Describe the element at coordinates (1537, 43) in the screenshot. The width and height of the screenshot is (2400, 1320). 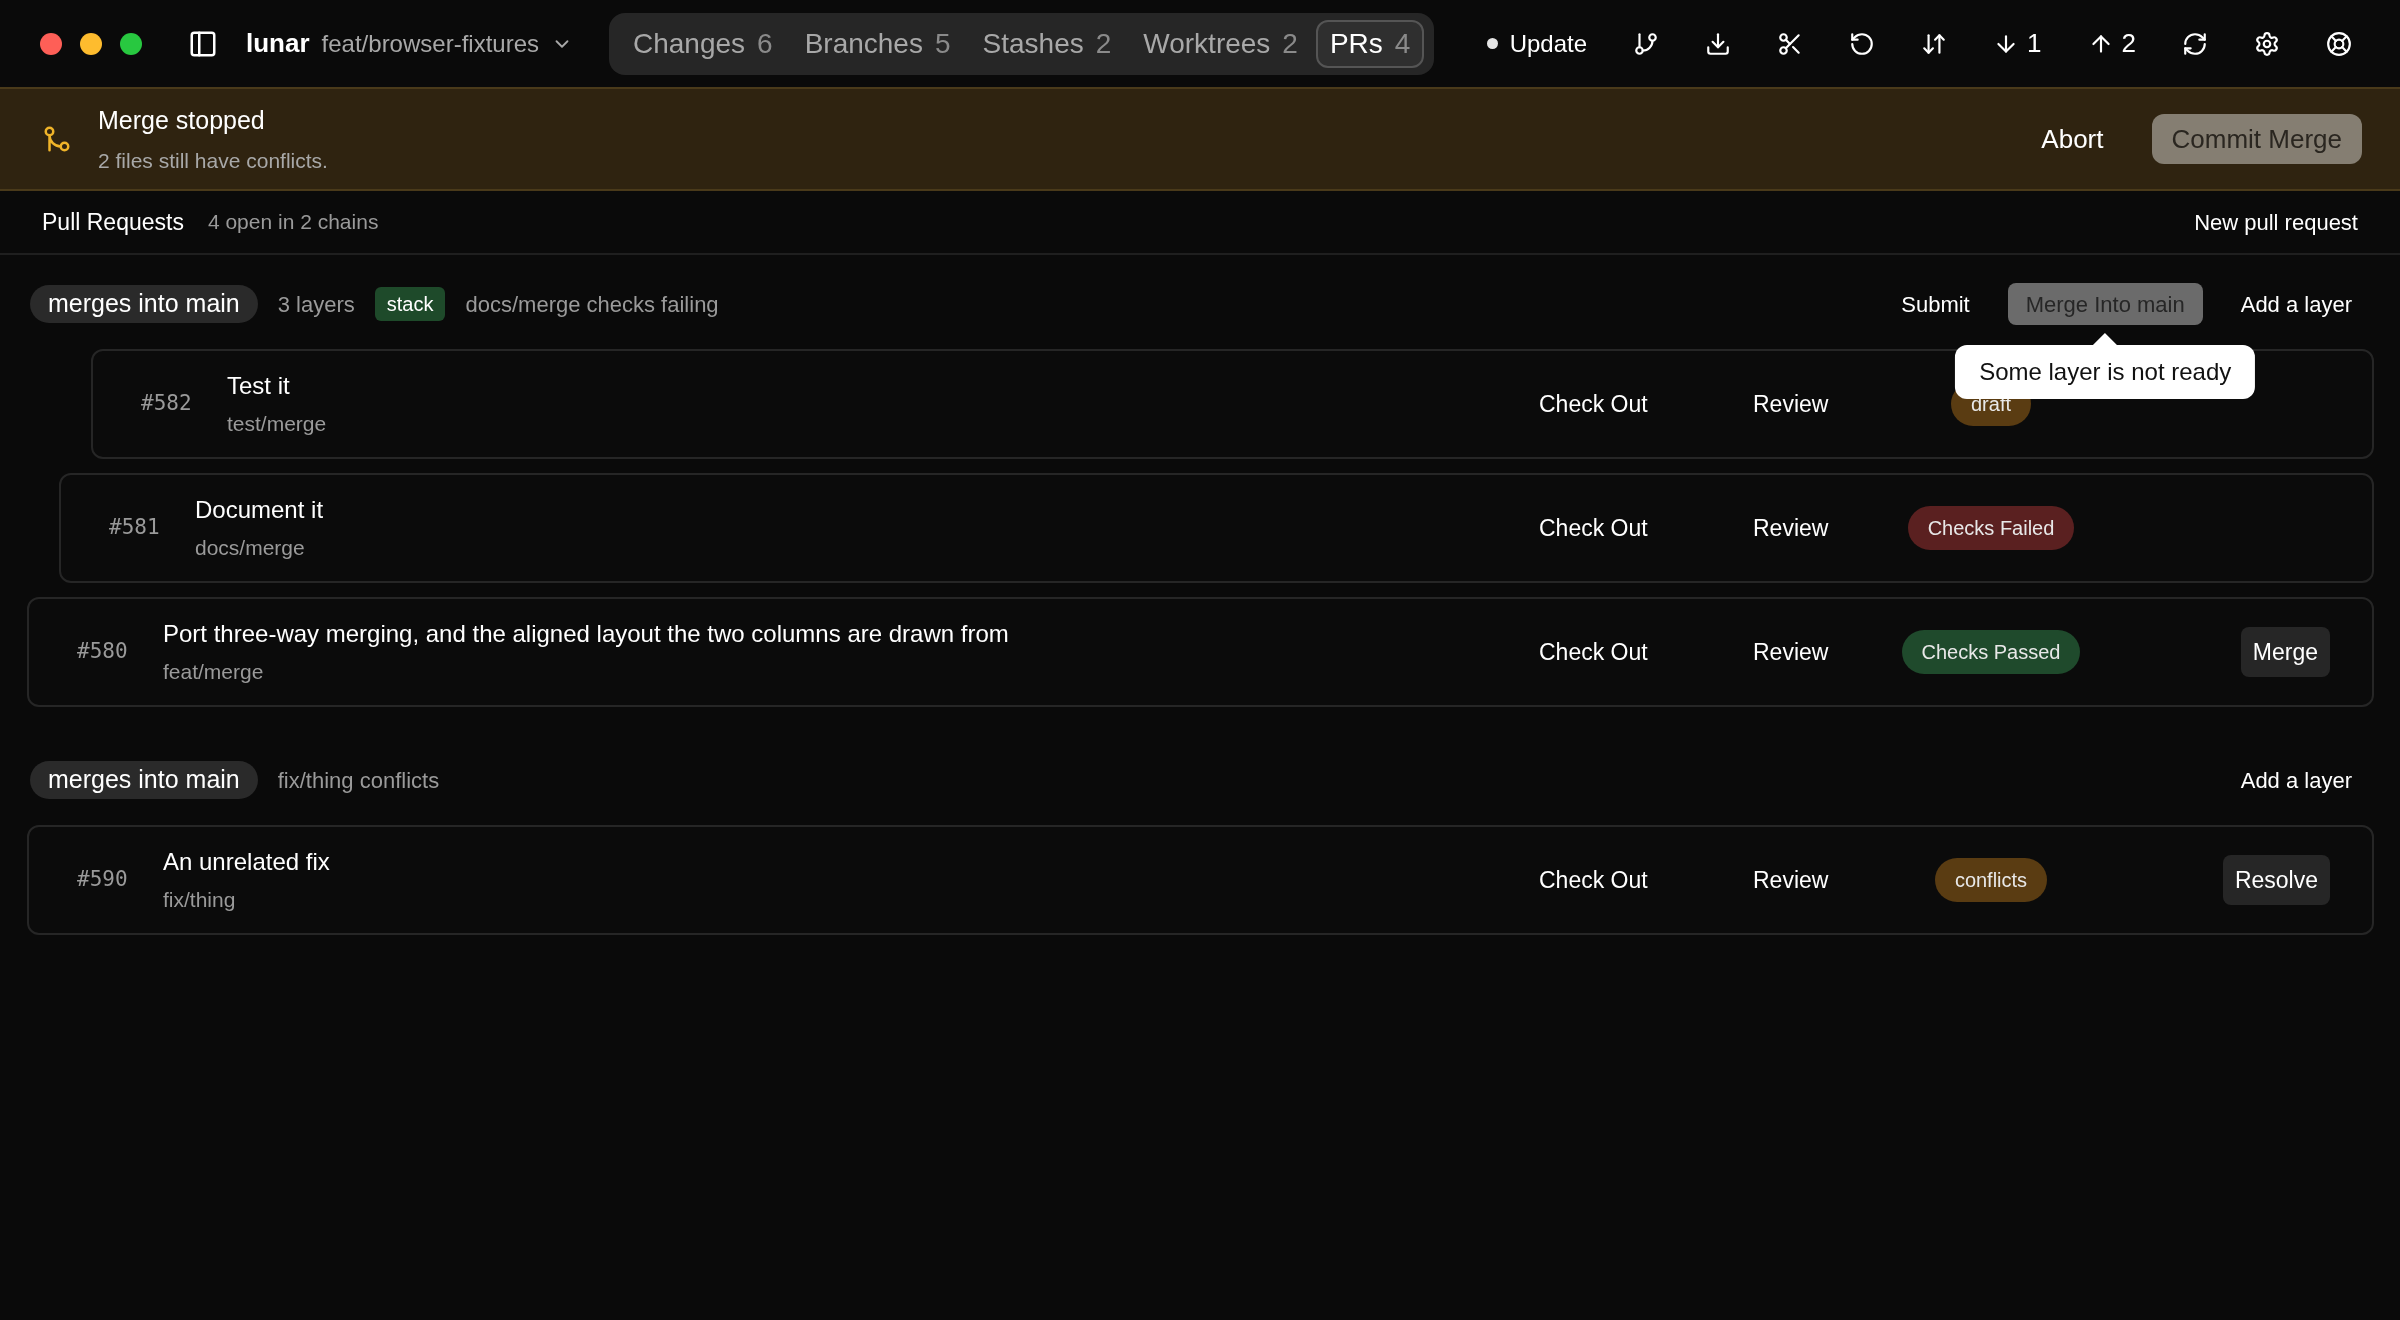
I see `update-button: Update` at that location.